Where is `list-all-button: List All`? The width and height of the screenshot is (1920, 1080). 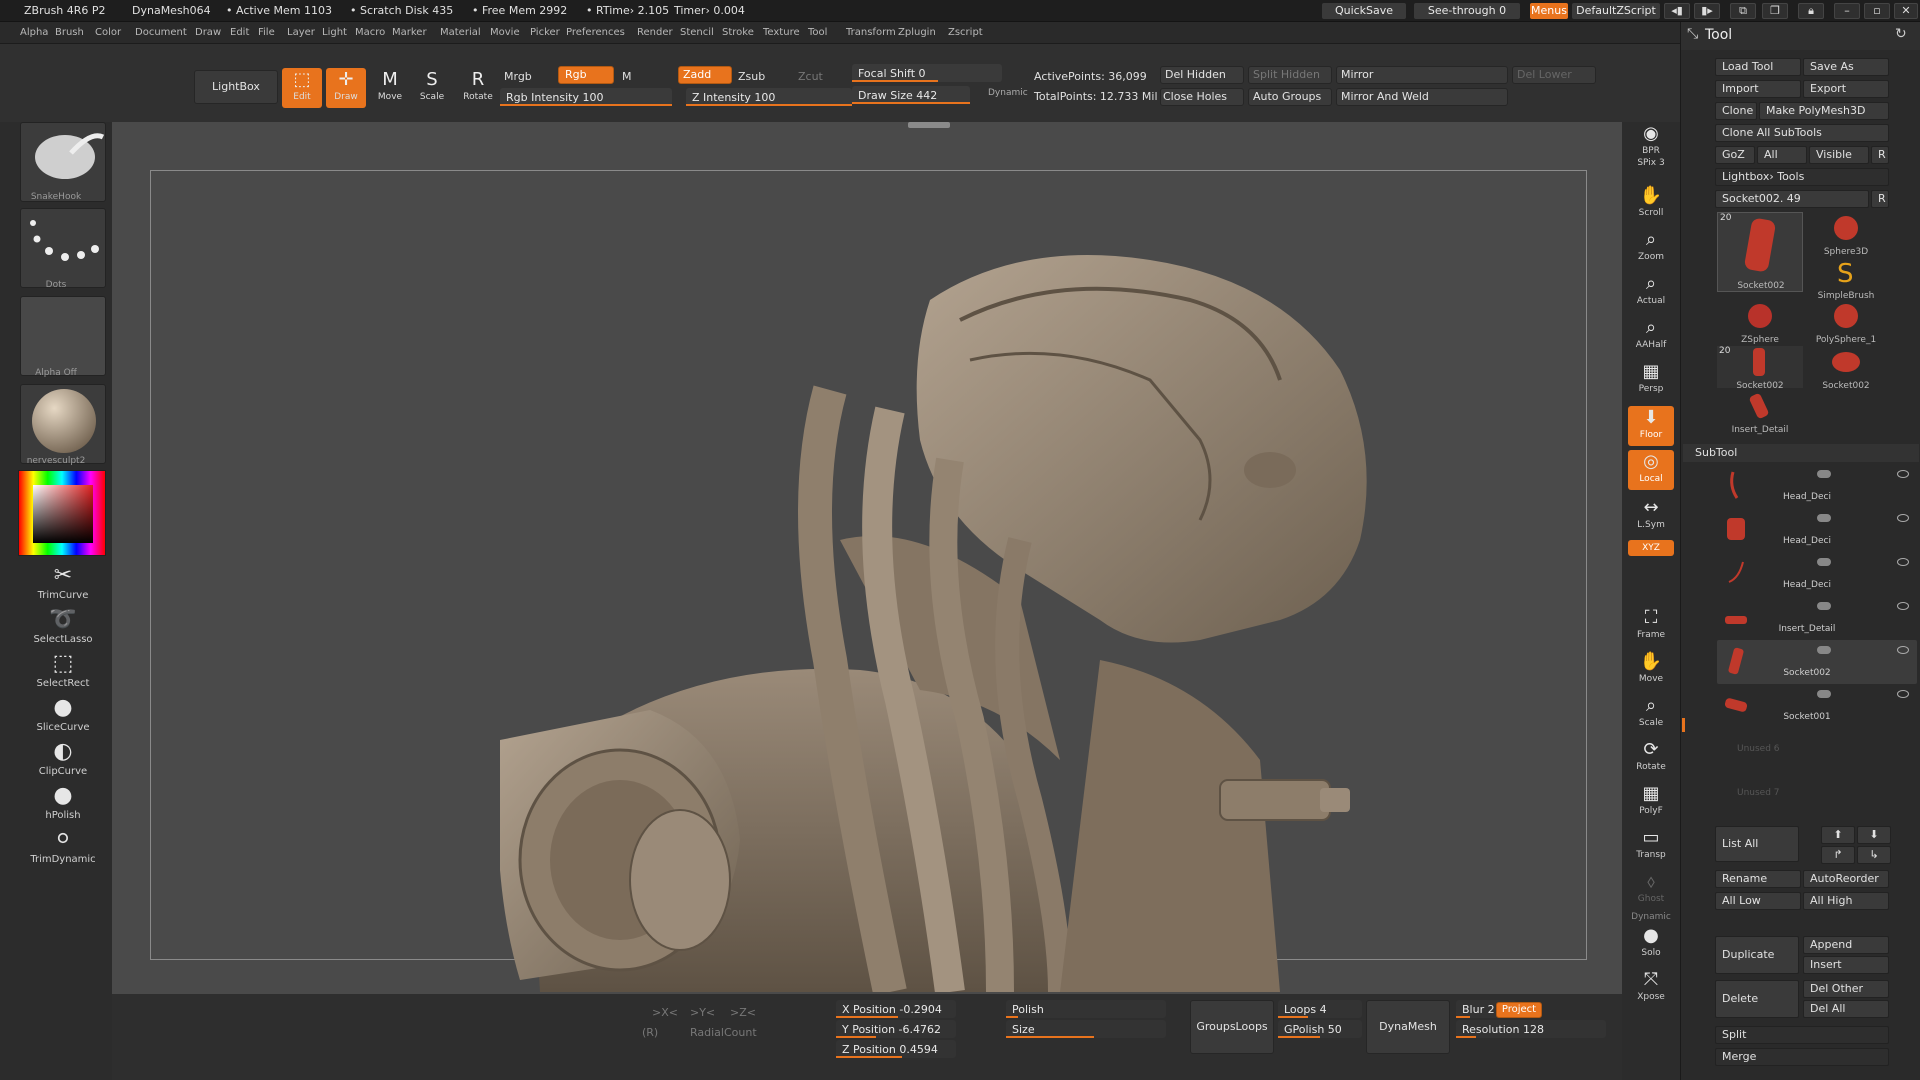
list-all-button: List All is located at coordinates (1757, 844).